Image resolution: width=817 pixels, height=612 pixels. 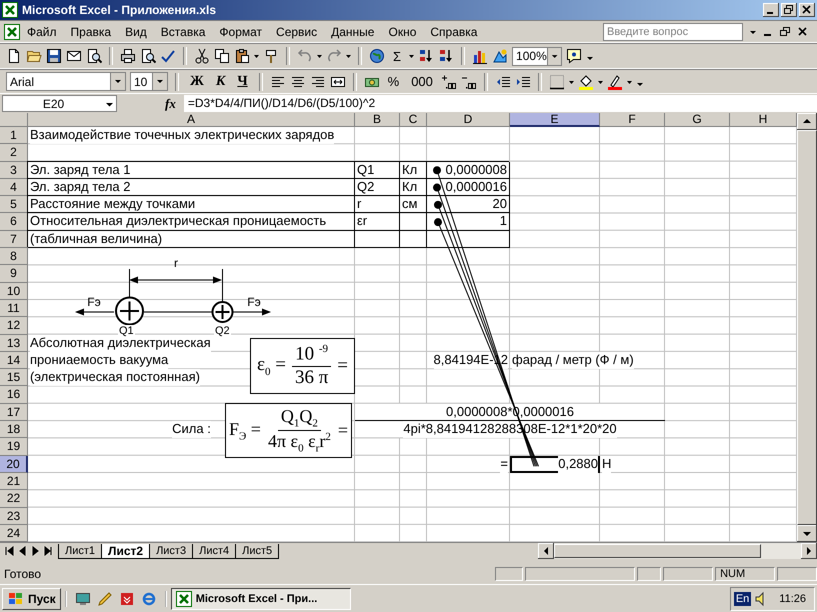 I want to click on row-header: 14, so click(x=14, y=361).